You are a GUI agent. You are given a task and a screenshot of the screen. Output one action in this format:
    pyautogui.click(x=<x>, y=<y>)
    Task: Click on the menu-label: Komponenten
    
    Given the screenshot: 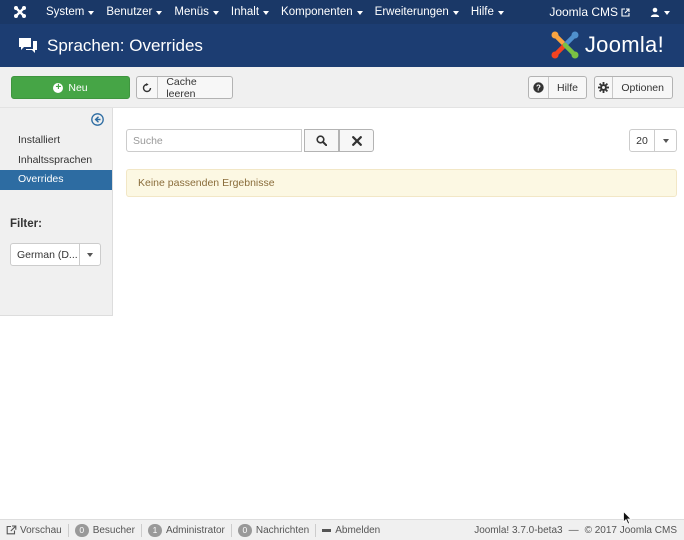 What is the action you would take?
    pyautogui.click(x=317, y=12)
    